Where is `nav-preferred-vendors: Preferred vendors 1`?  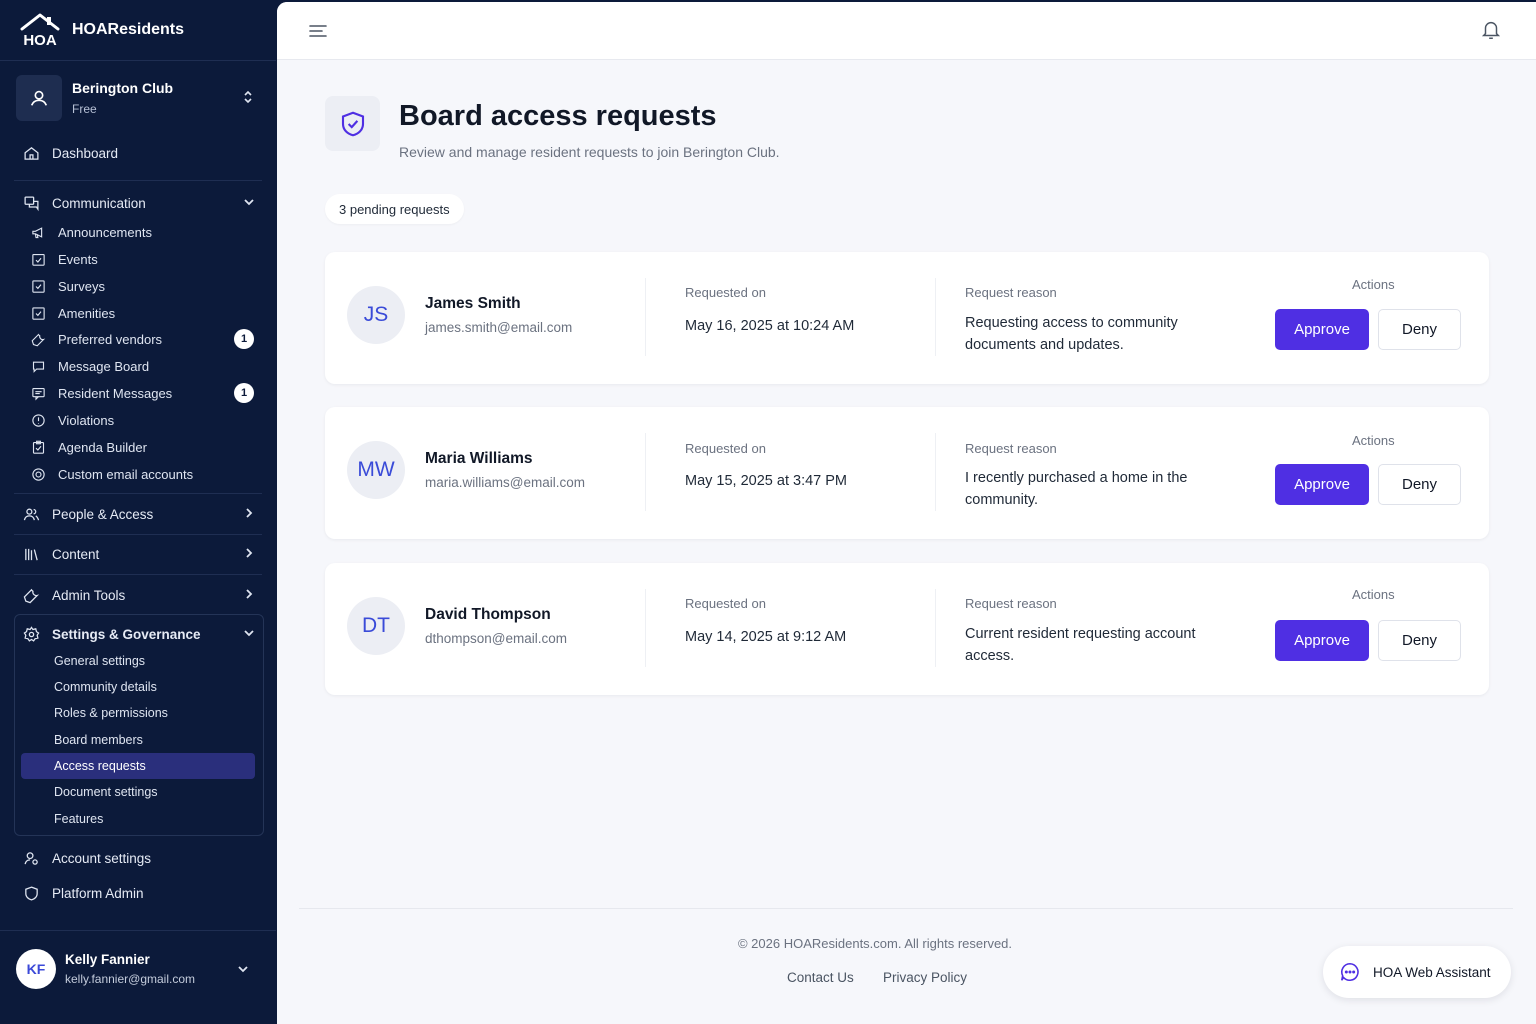 nav-preferred-vendors: Preferred vendors 1 is located at coordinates (144, 339).